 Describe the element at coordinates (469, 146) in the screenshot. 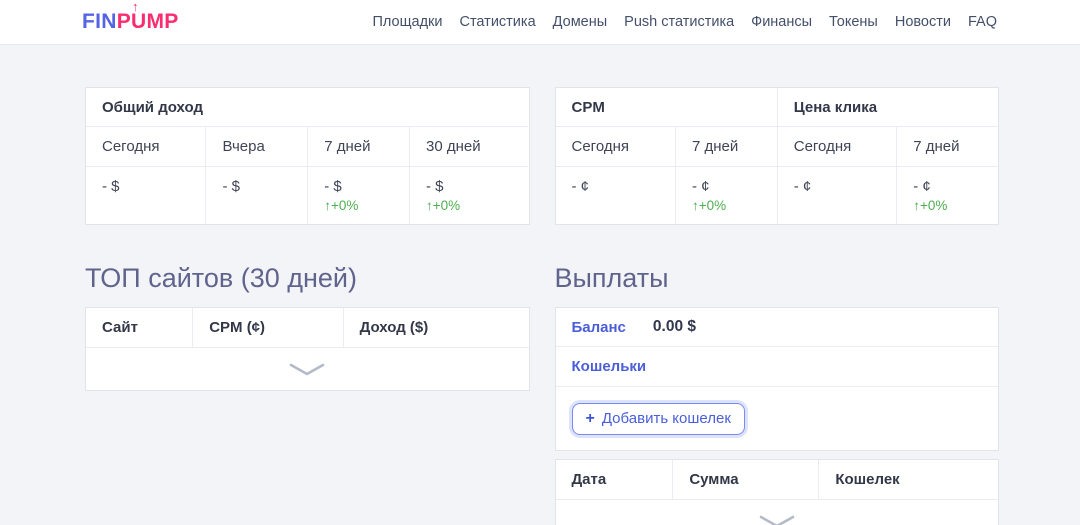

I see `income-col-30days: 30 дней` at that location.